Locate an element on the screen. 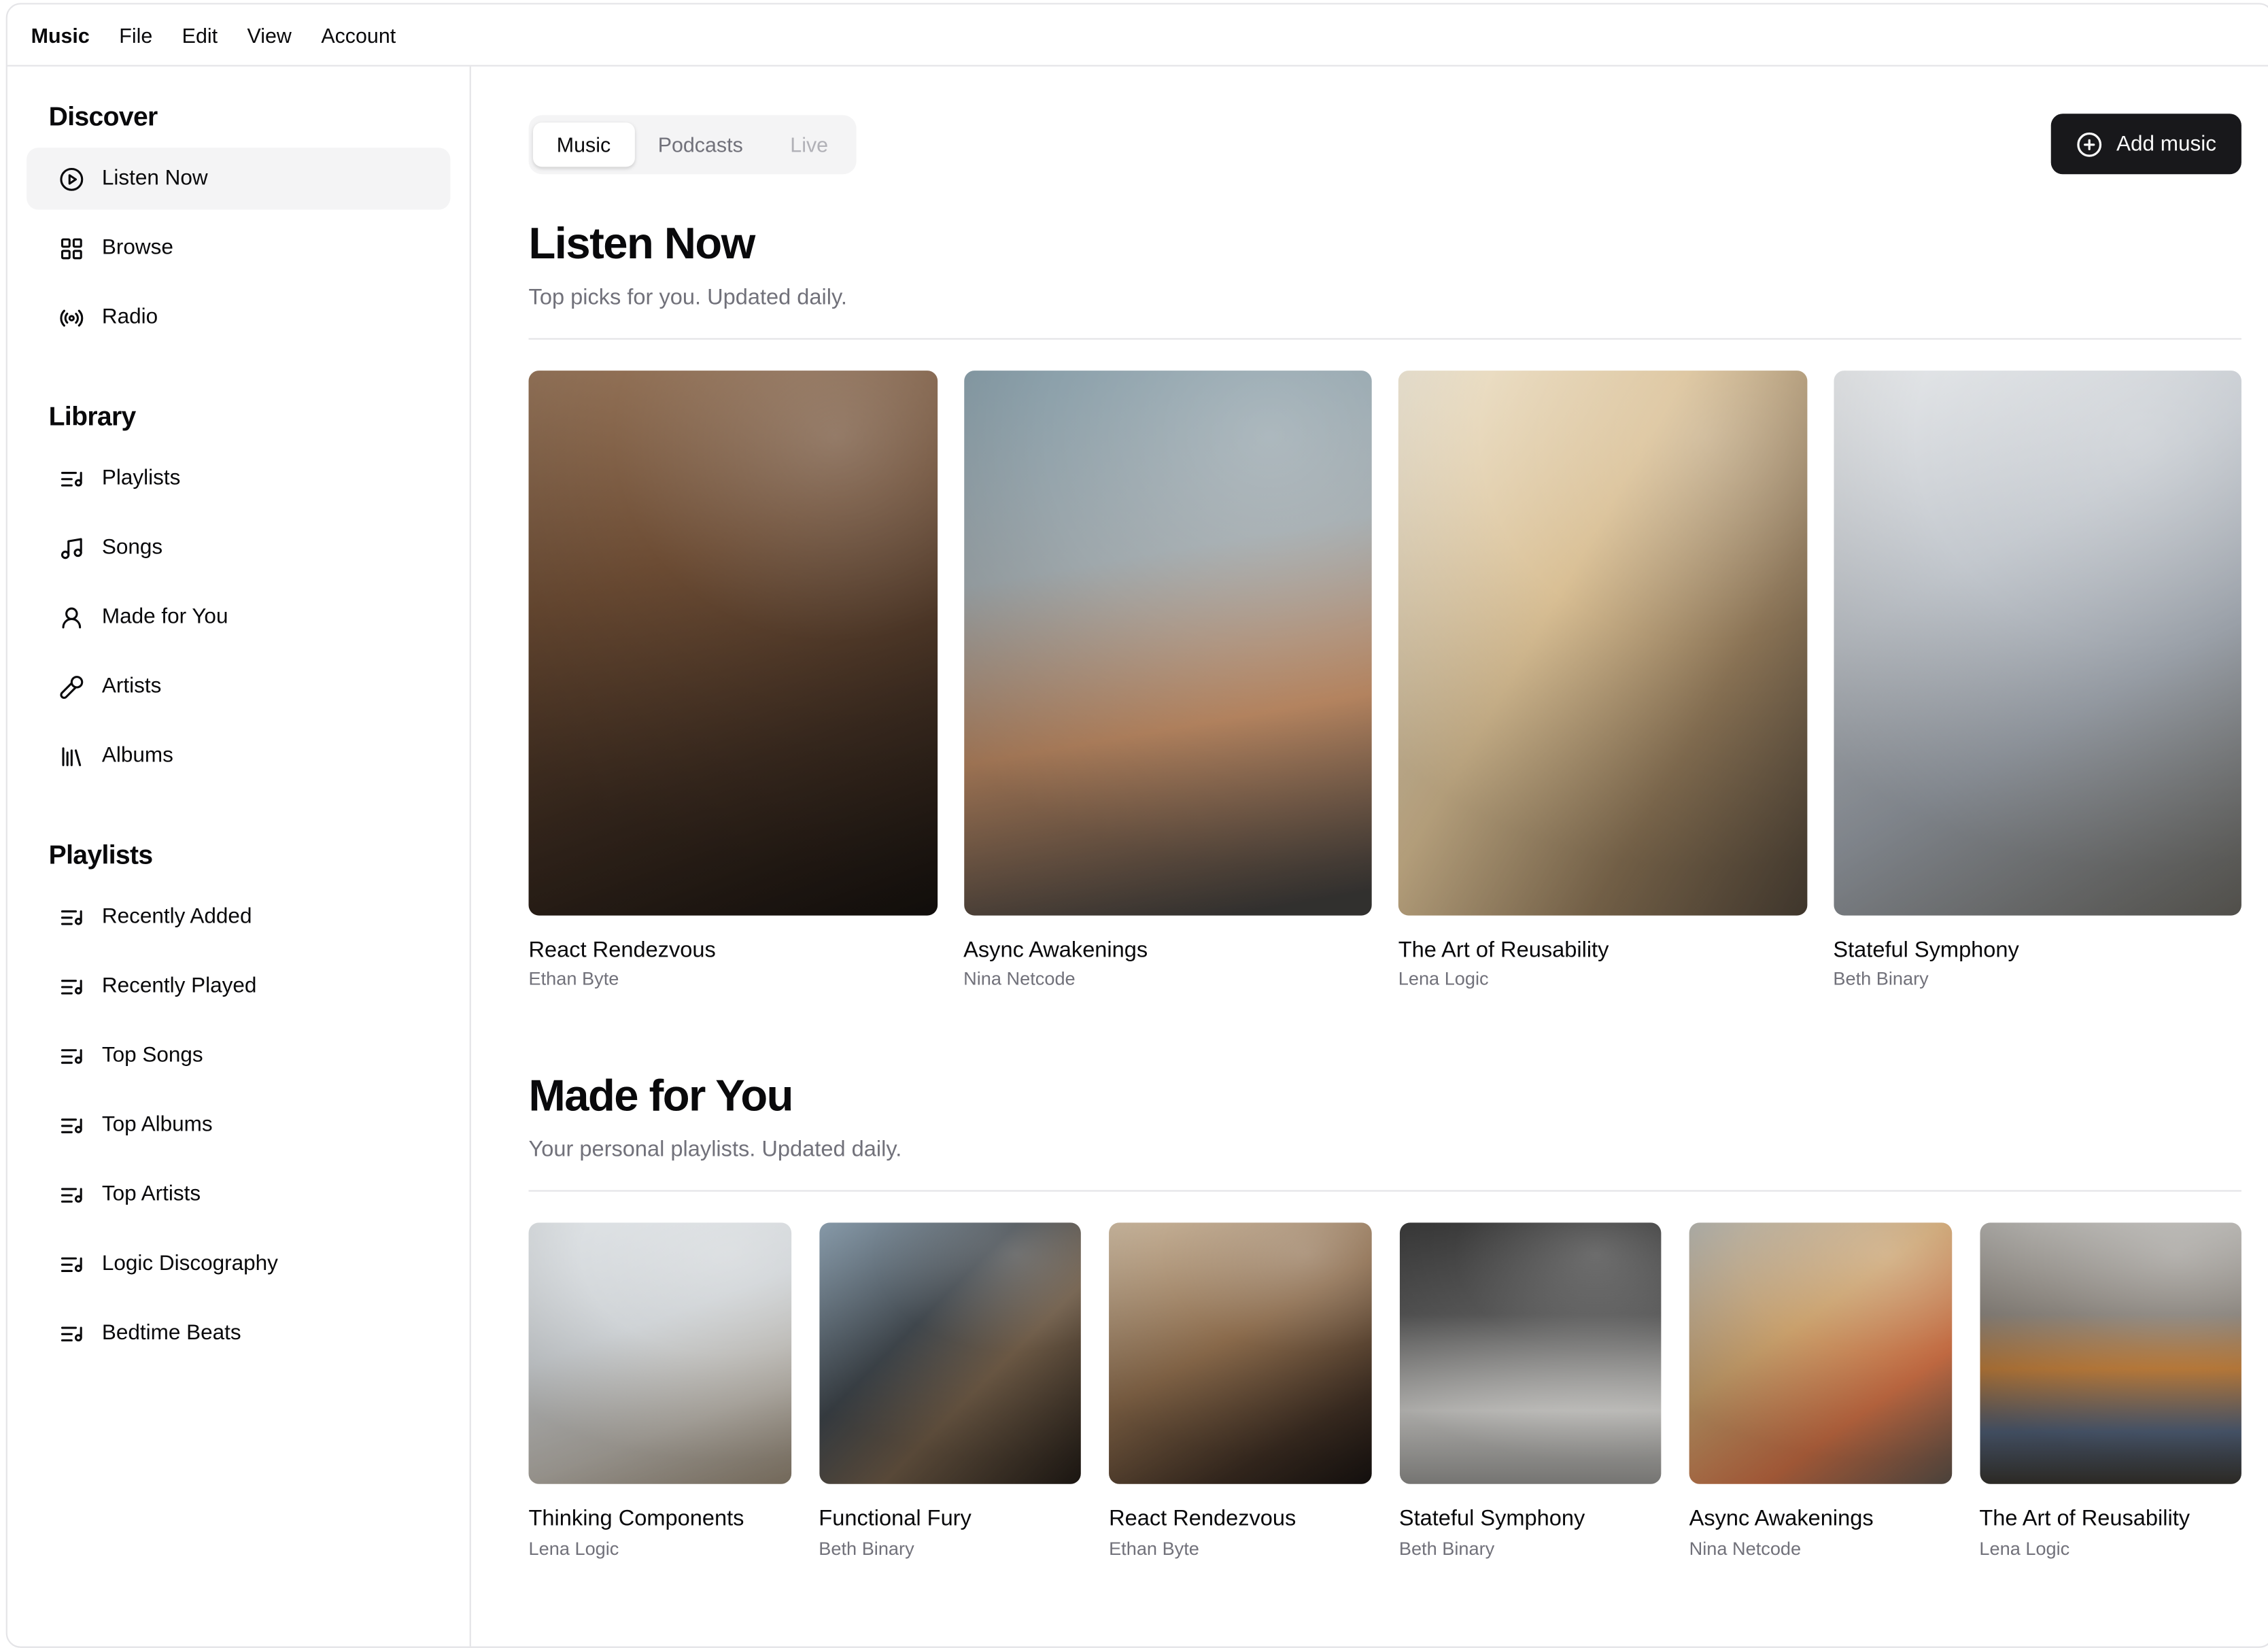  menubar-item-account: Account is located at coordinates (359, 35).